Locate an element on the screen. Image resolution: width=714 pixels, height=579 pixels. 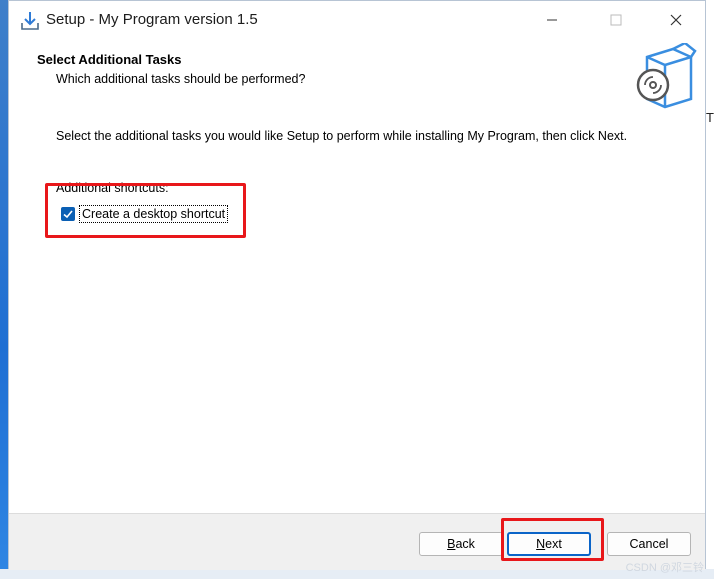
install-download-icon is located at coordinates (30, 21).